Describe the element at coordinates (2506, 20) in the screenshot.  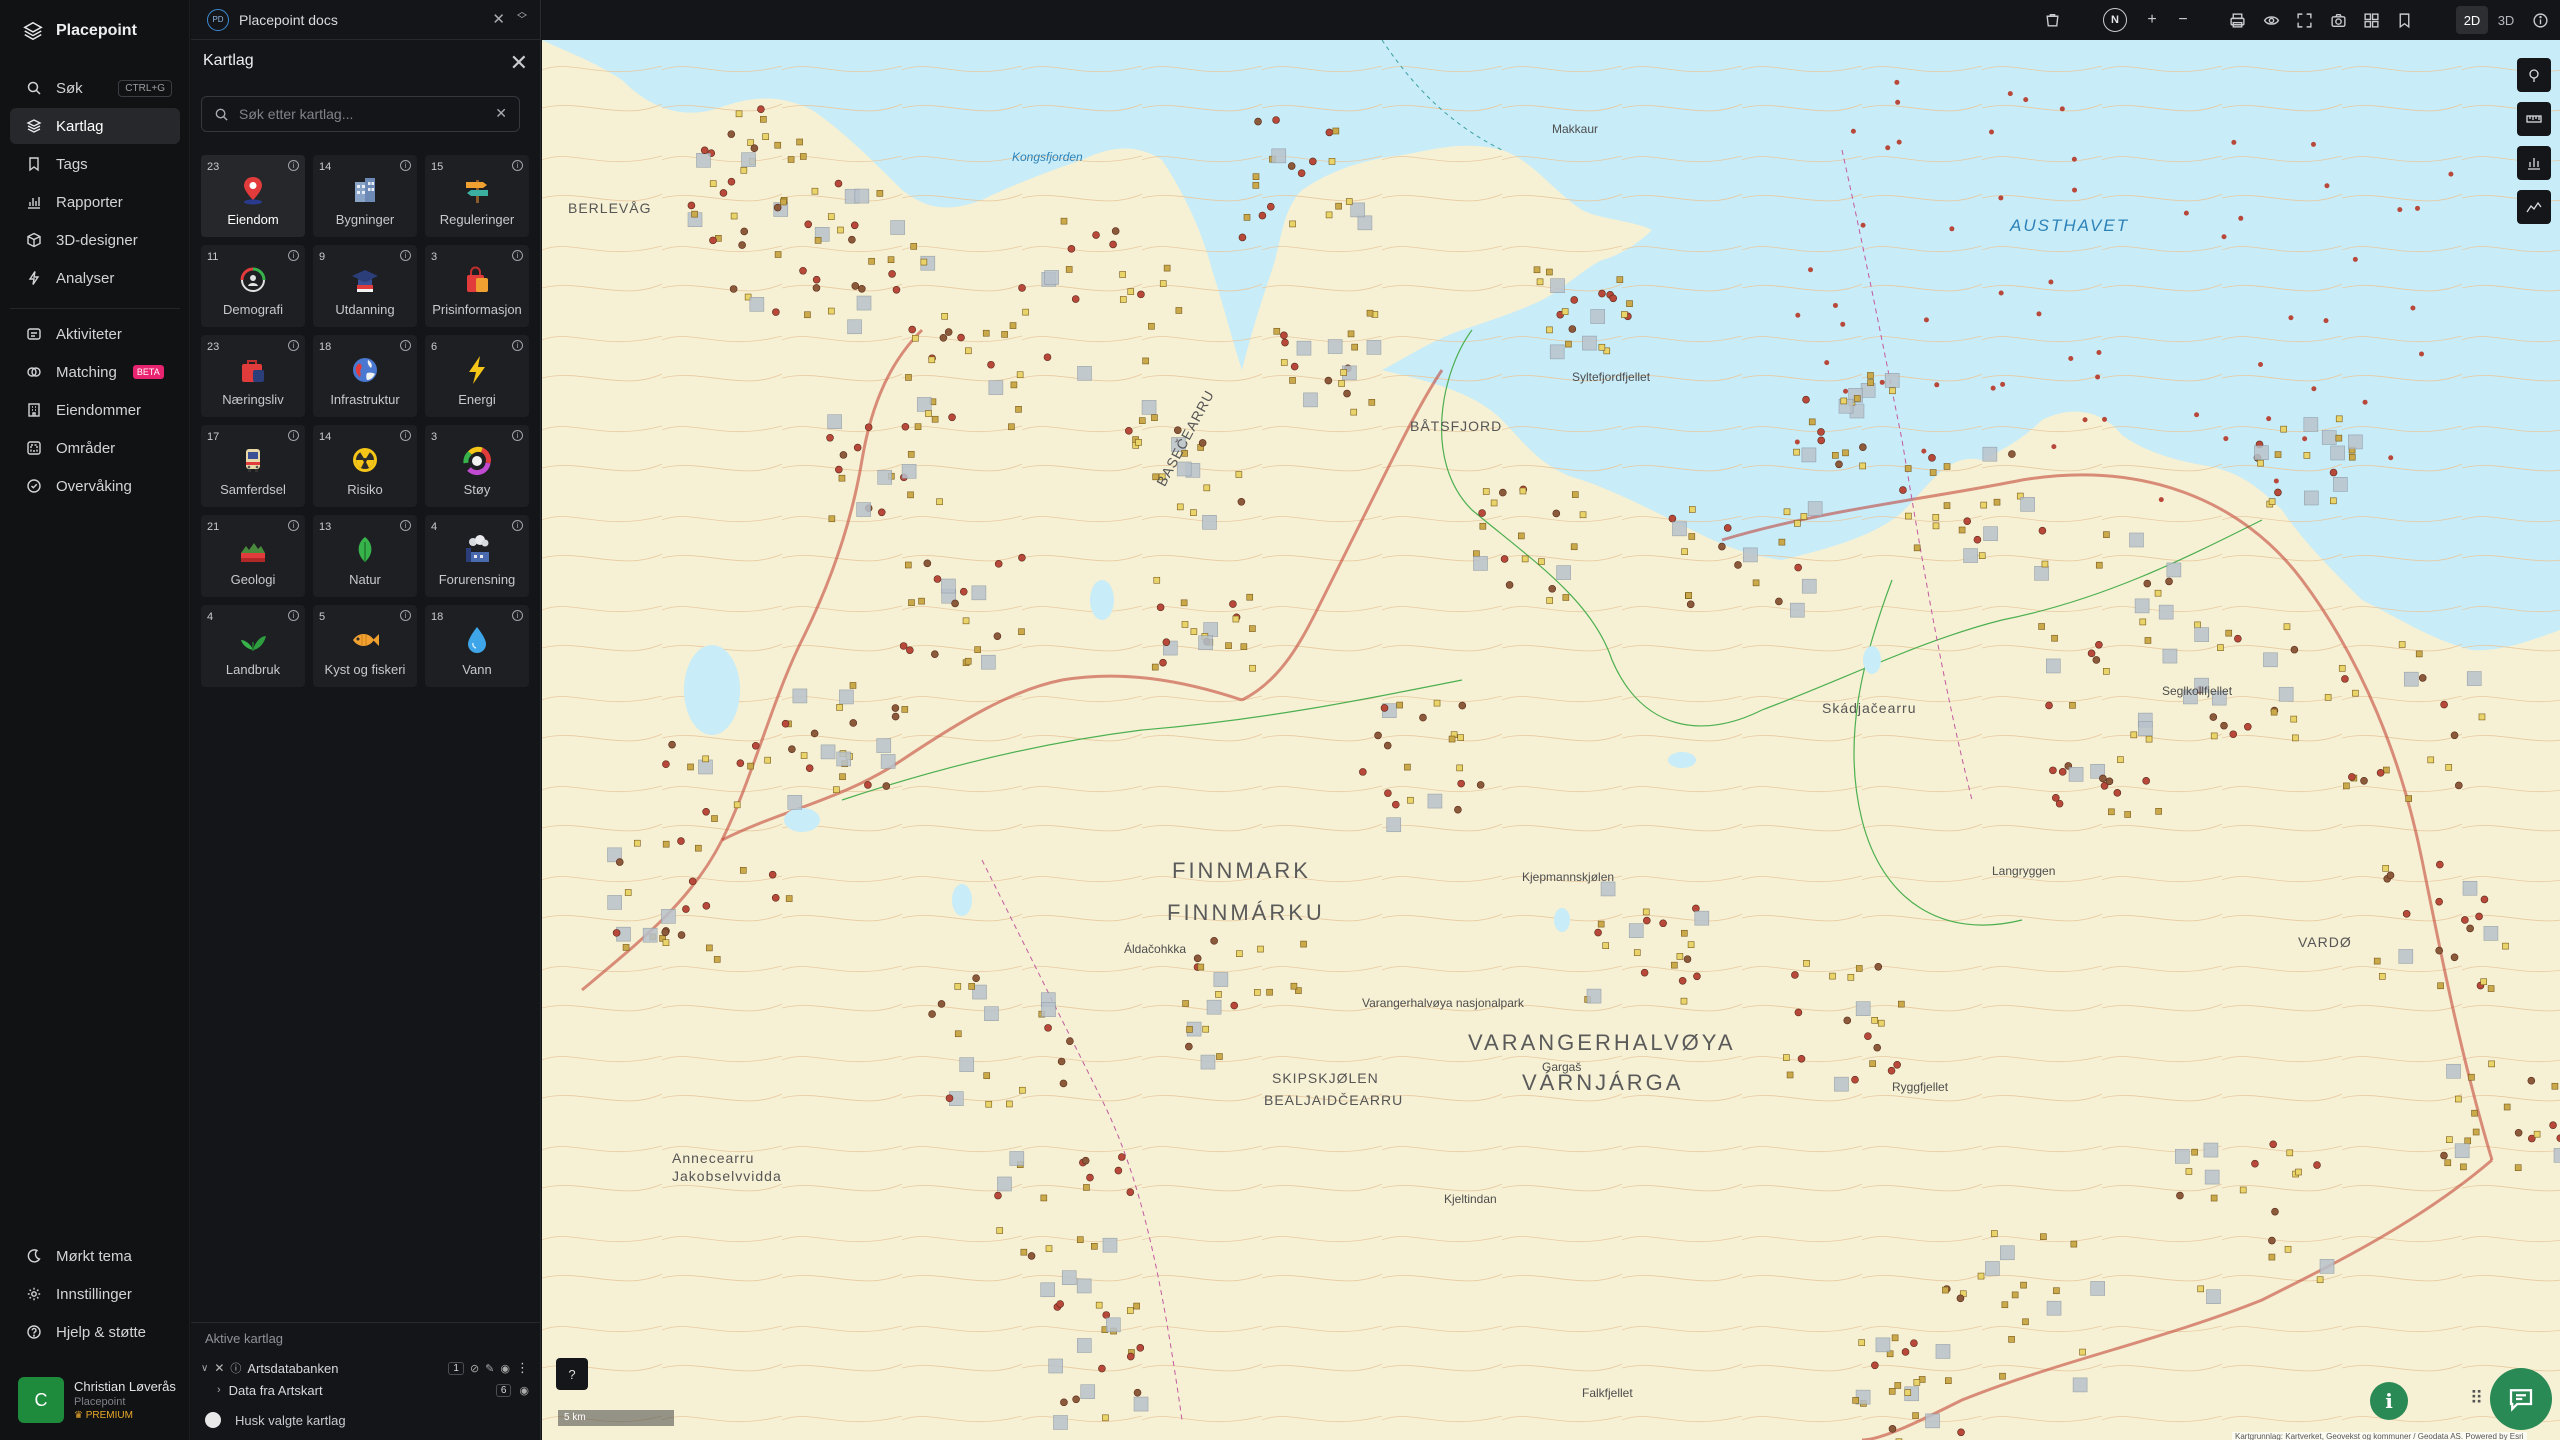
I see `mode-3d-button: 3D` at that location.